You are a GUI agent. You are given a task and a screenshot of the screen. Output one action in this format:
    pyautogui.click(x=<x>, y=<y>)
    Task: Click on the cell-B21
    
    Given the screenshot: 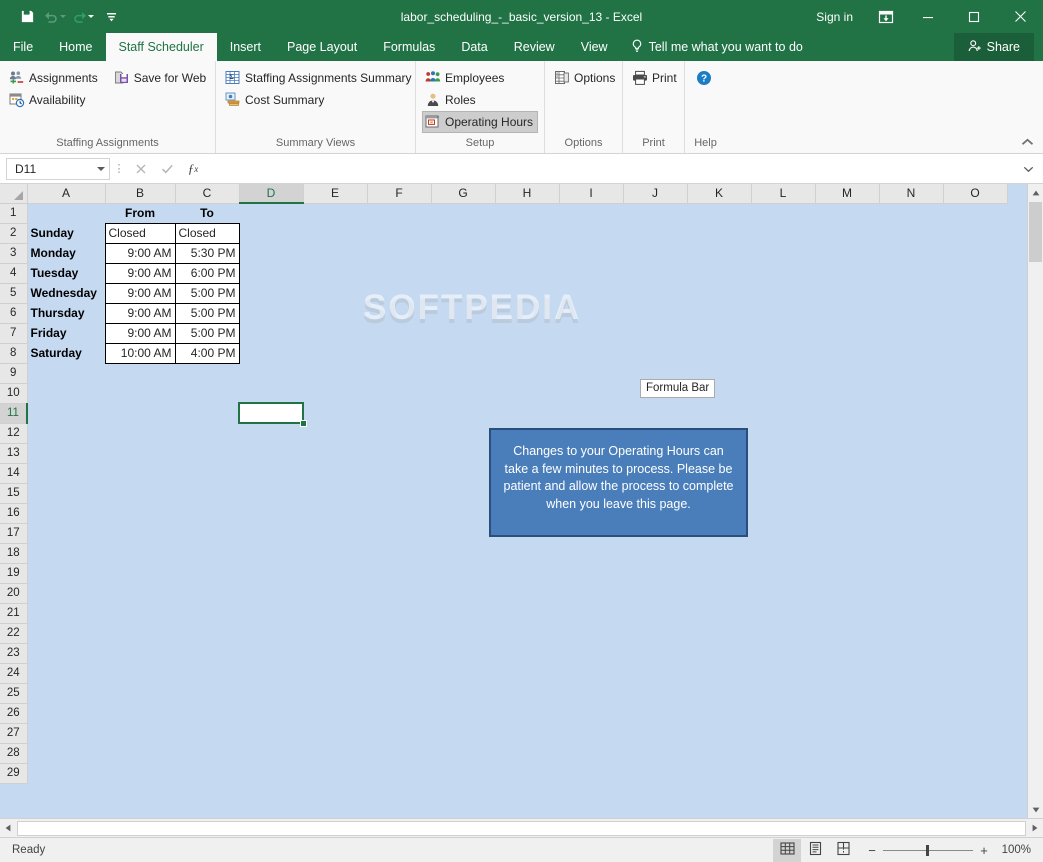 What is the action you would take?
    pyautogui.click(x=140, y=613)
    